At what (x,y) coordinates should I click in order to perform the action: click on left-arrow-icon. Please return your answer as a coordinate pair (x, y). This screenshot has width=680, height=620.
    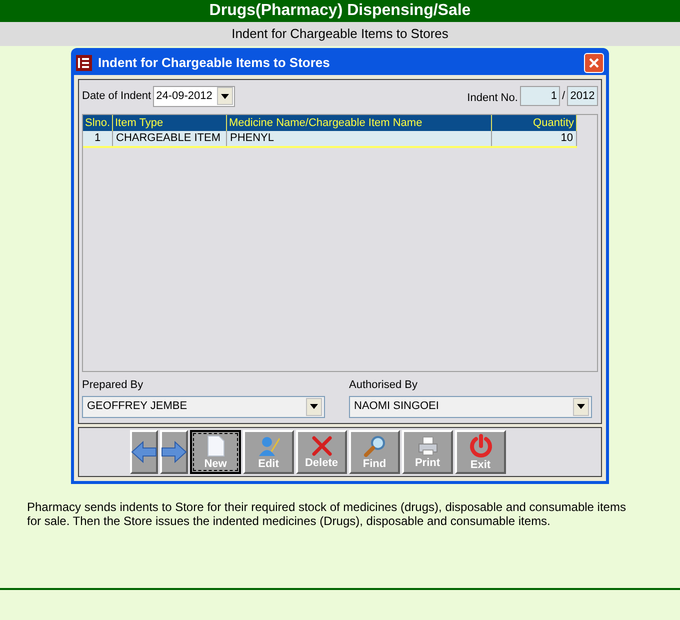
    Looking at the image, I should click on (144, 452).